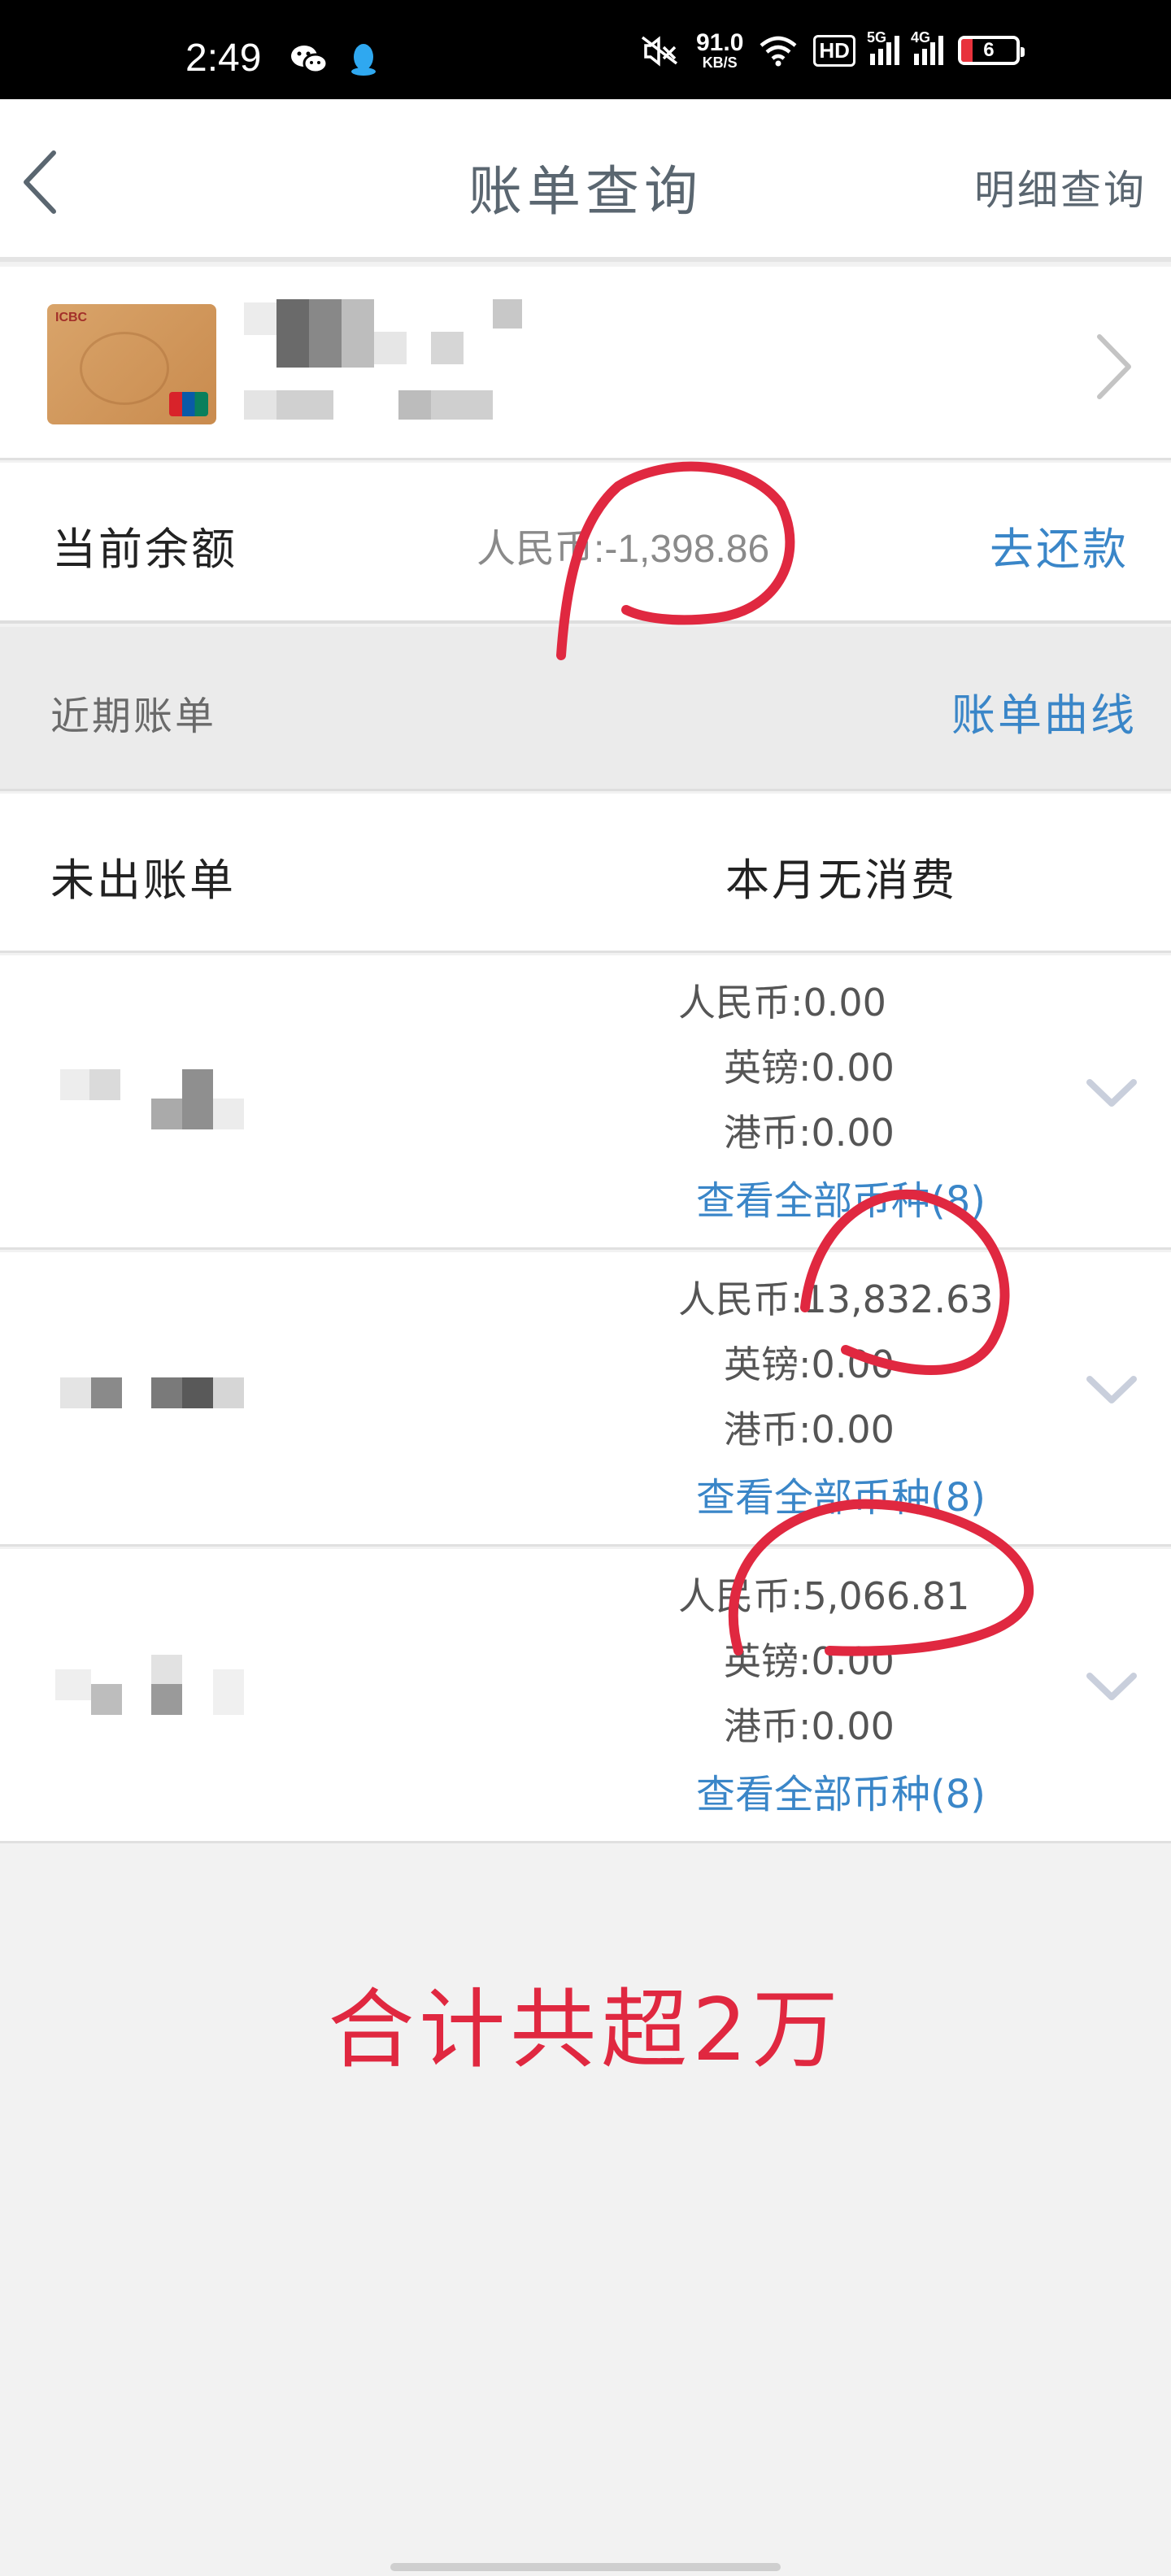 This screenshot has width=1171, height=2576. What do you see at coordinates (133, 717) in the screenshot?
I see `recent-bills-title: 近期账单` at bounding box center [133, 717].